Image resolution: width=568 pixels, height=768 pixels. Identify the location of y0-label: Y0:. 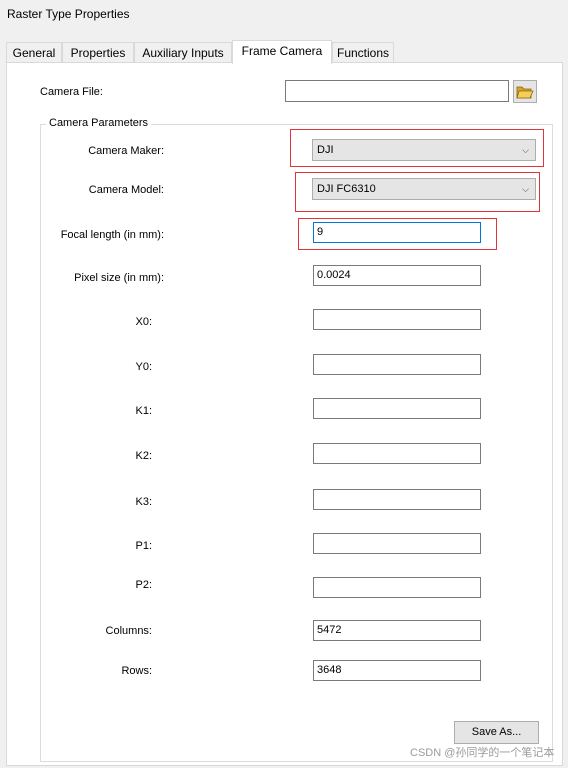
(143, 367).